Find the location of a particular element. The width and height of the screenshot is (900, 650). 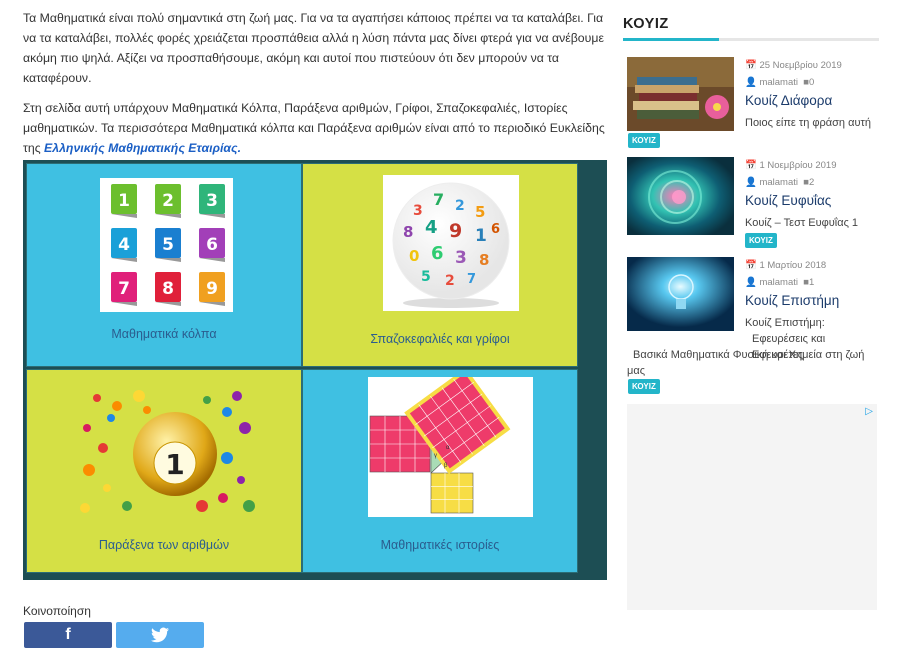

sidebar-title: ΚΟΥΙΖ is located at coordinates (646, 24).